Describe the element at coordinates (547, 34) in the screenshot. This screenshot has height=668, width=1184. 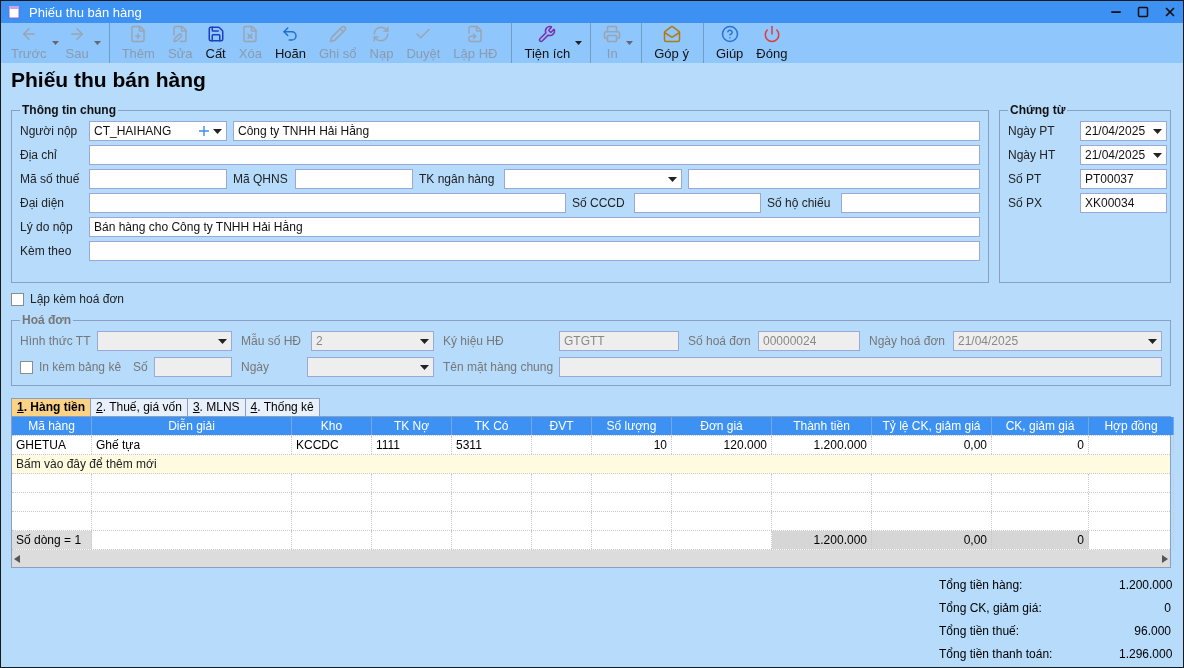
I see `wrench-icon` at that location.